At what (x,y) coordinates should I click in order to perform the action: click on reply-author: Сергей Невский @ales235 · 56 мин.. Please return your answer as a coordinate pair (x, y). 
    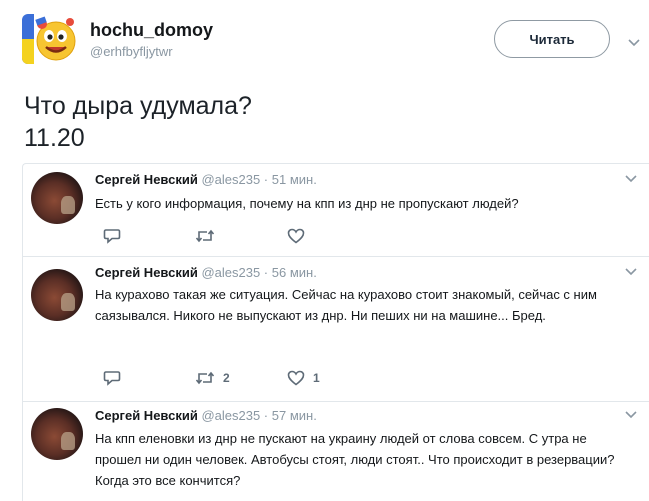
    Looking at the image, I should click on (206, 272).